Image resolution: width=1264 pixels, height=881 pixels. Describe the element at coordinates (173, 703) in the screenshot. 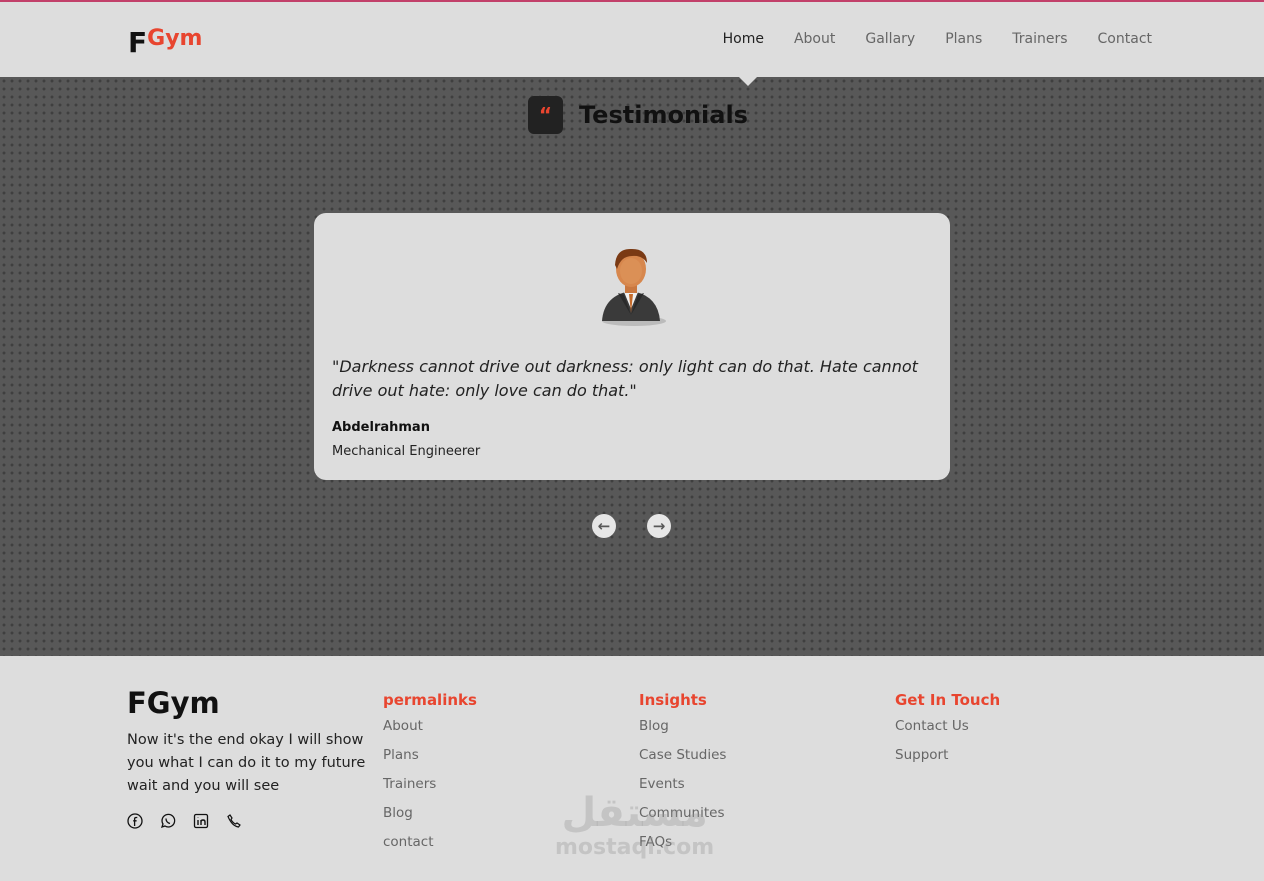

I see `footer-brand: FGym` at that location.